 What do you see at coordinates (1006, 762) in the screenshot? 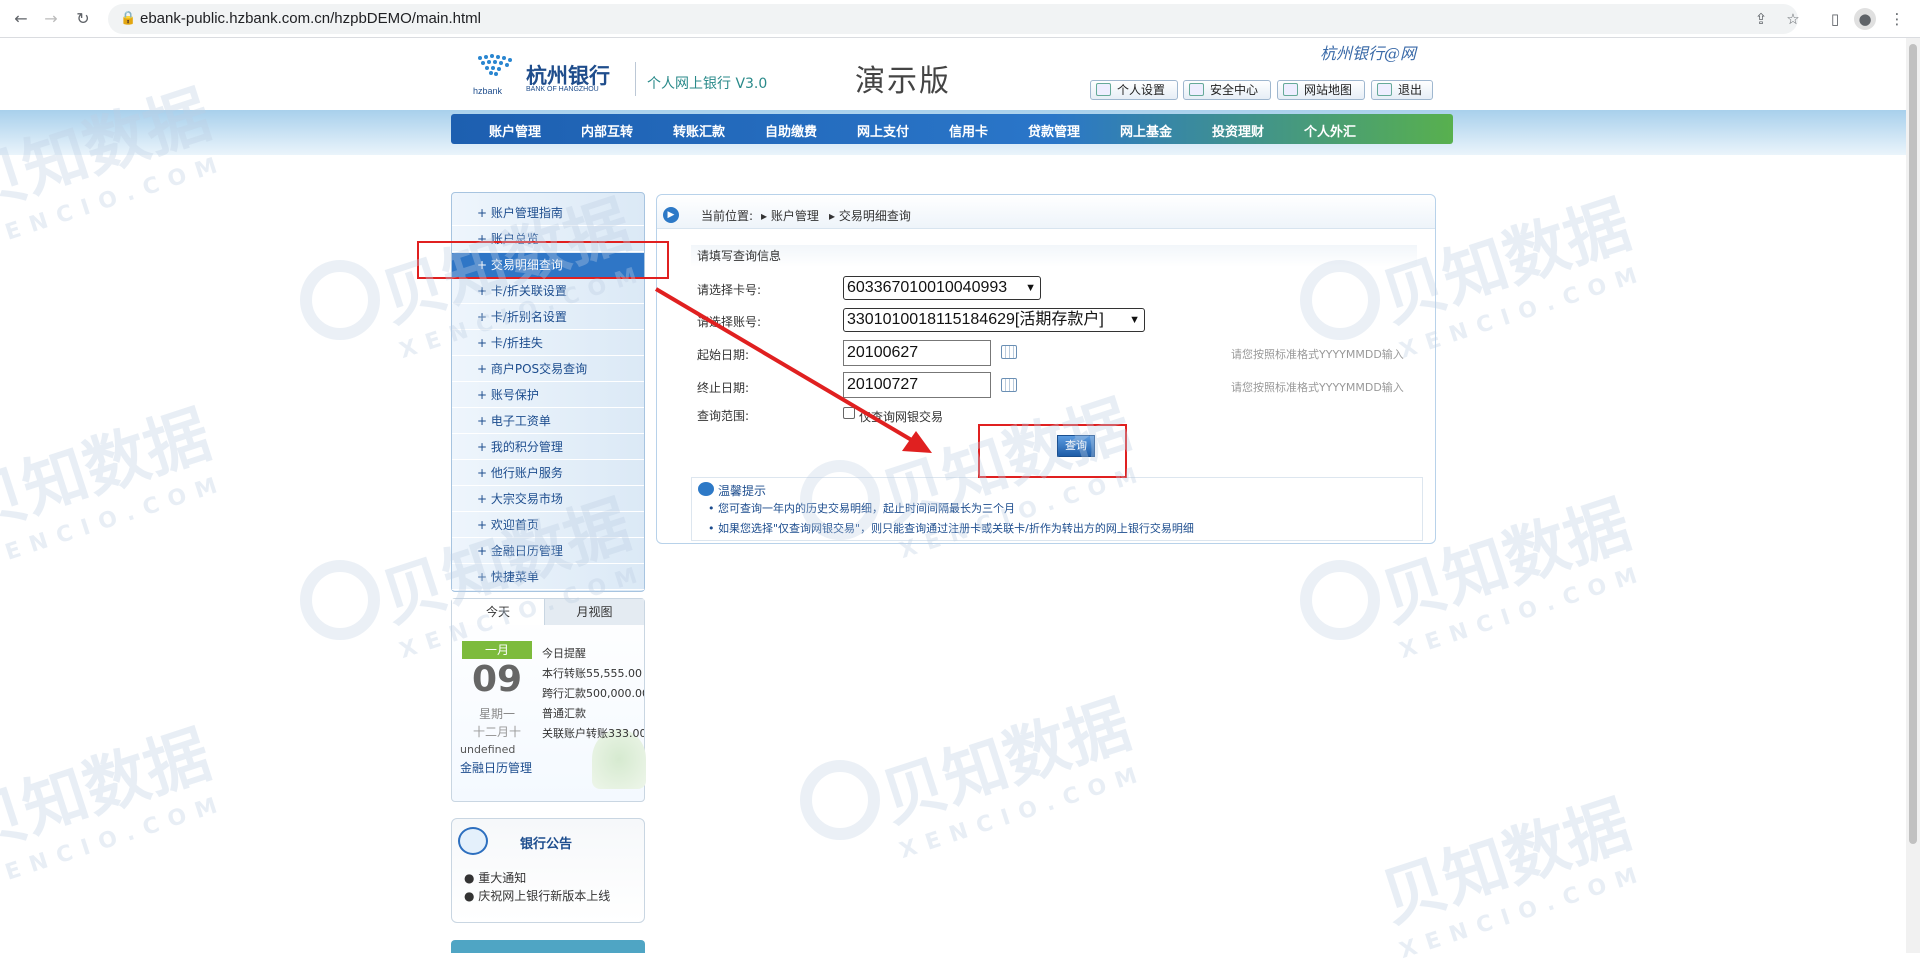
I see `watermark-text: 贝知数据` at bounding box center [1006, 762].